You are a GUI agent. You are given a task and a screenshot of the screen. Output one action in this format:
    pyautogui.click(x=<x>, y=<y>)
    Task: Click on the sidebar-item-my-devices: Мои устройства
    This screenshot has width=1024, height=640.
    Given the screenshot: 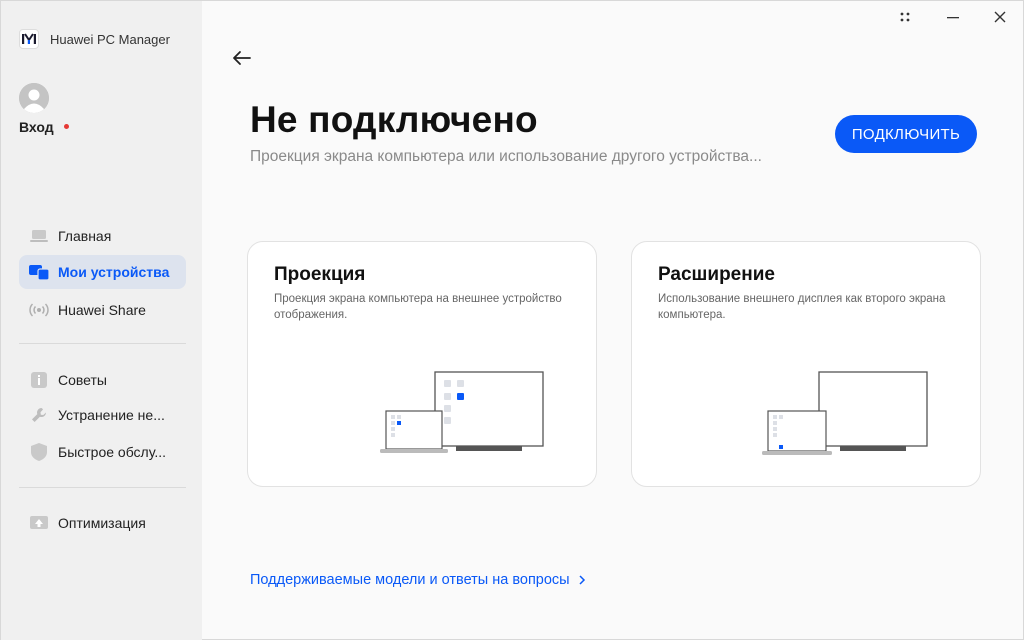 What is the action you would take?
    pyautogui.click(x=102, y=272)
    